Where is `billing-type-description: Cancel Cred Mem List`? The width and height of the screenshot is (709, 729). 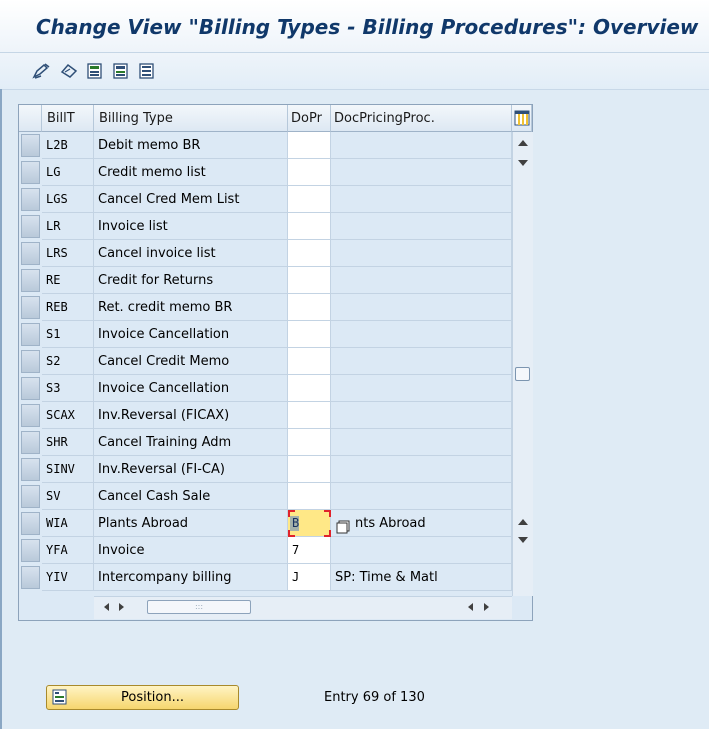 billing-type-description: Cancel Cred Mem List is located at coordinates (191, 199).